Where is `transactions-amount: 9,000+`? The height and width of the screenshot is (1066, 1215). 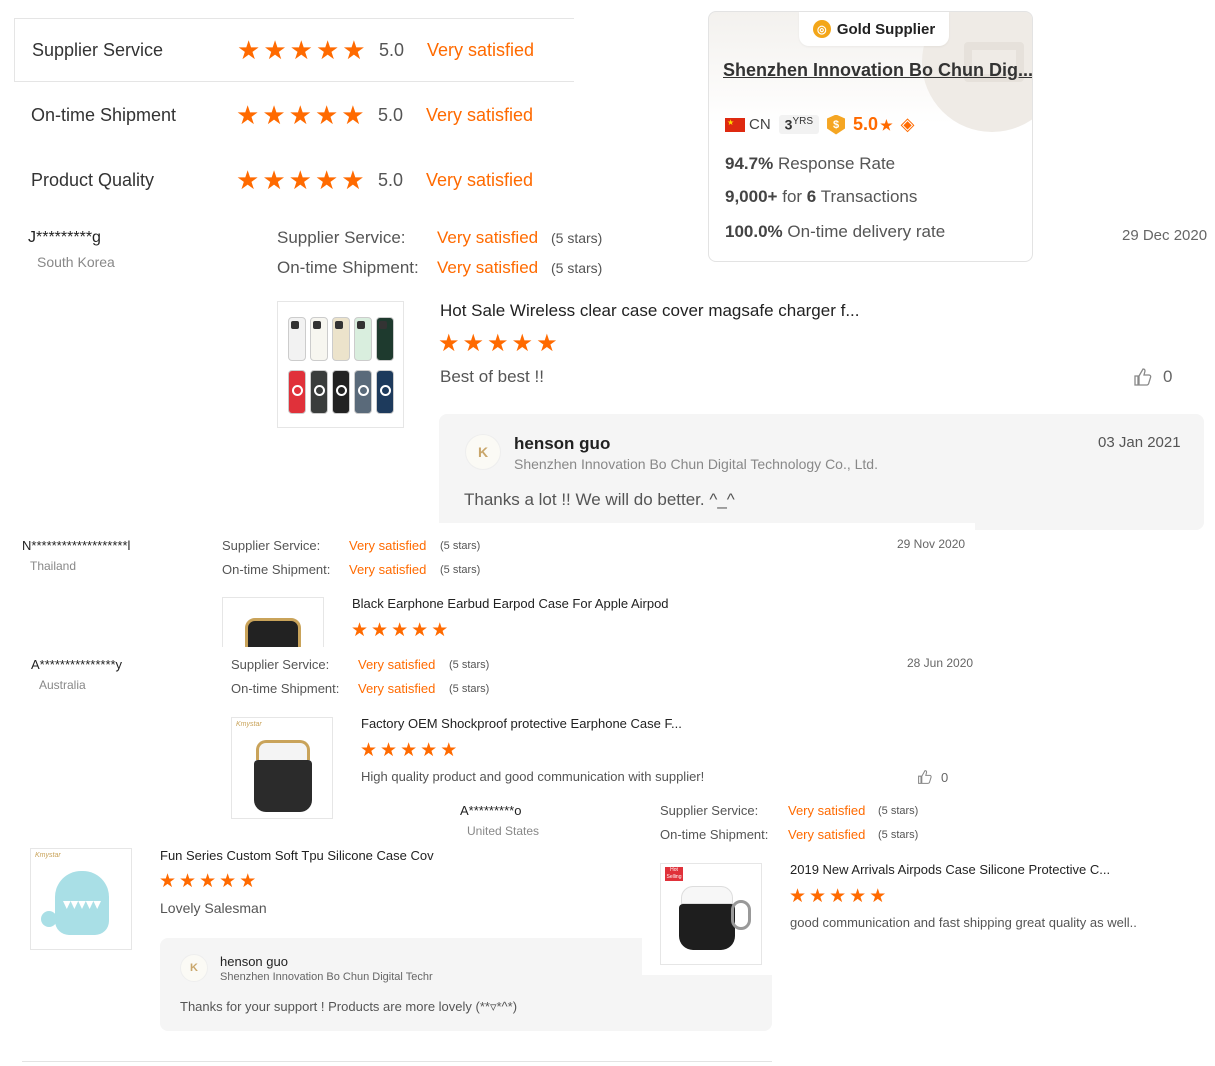 transactions-amount: 9,000+ is located at coordinates (751, 196).